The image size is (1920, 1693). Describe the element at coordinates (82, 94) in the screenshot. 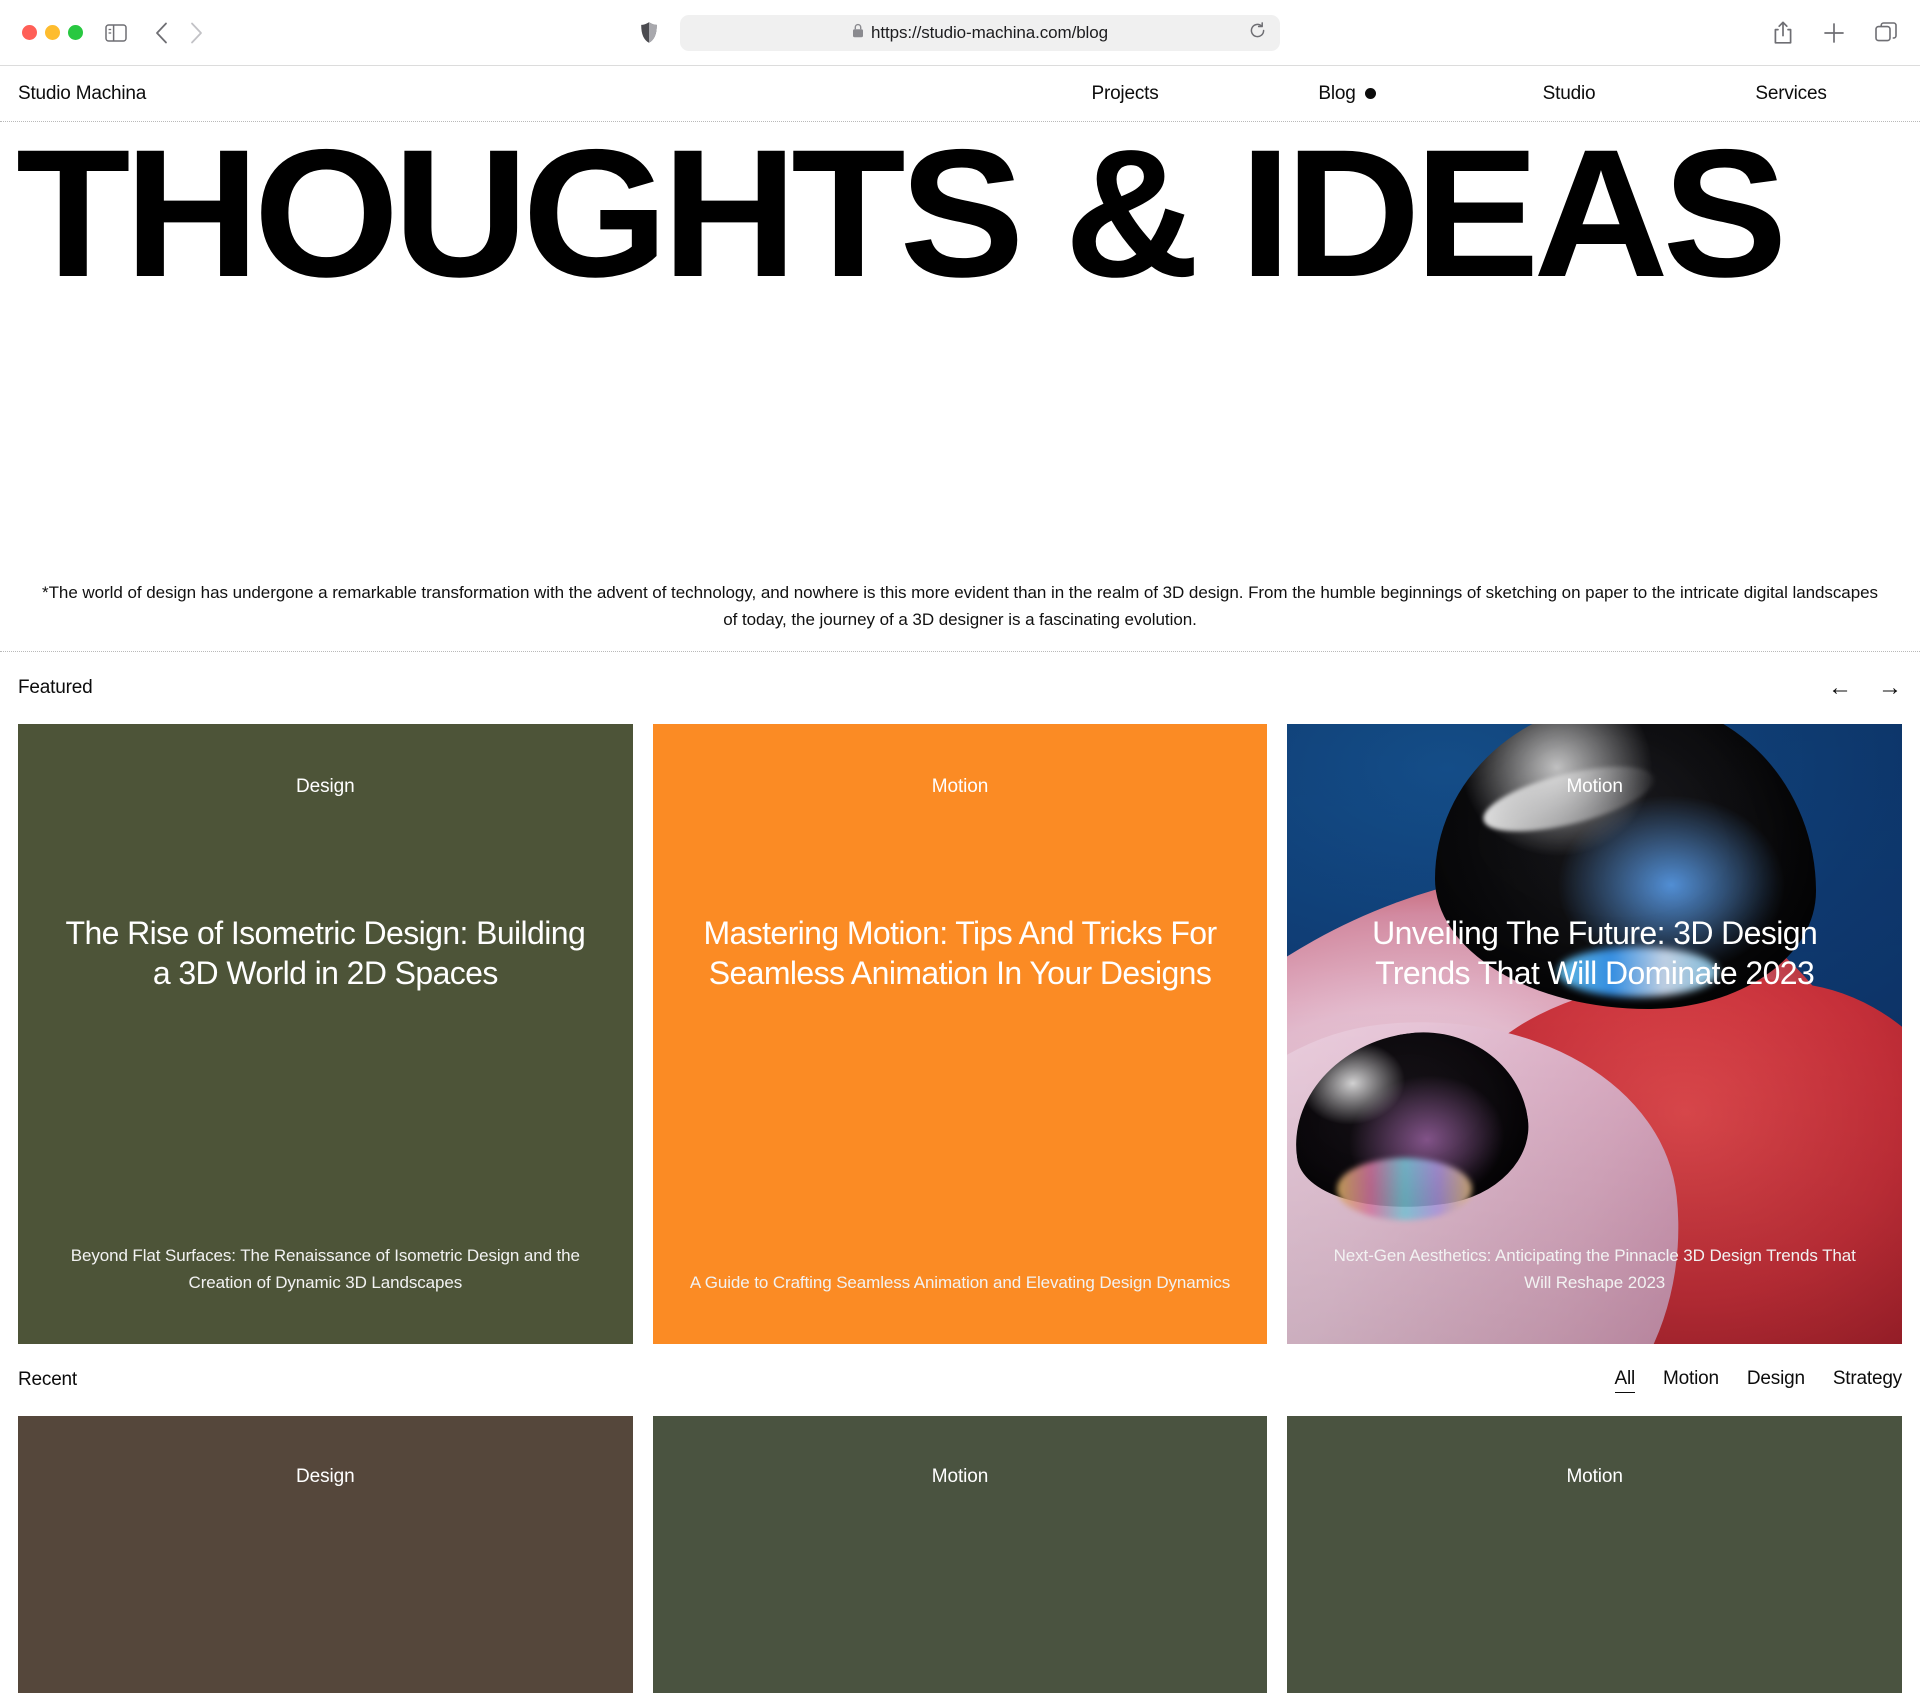

I see `site-logo: Studio Machina` at that location.